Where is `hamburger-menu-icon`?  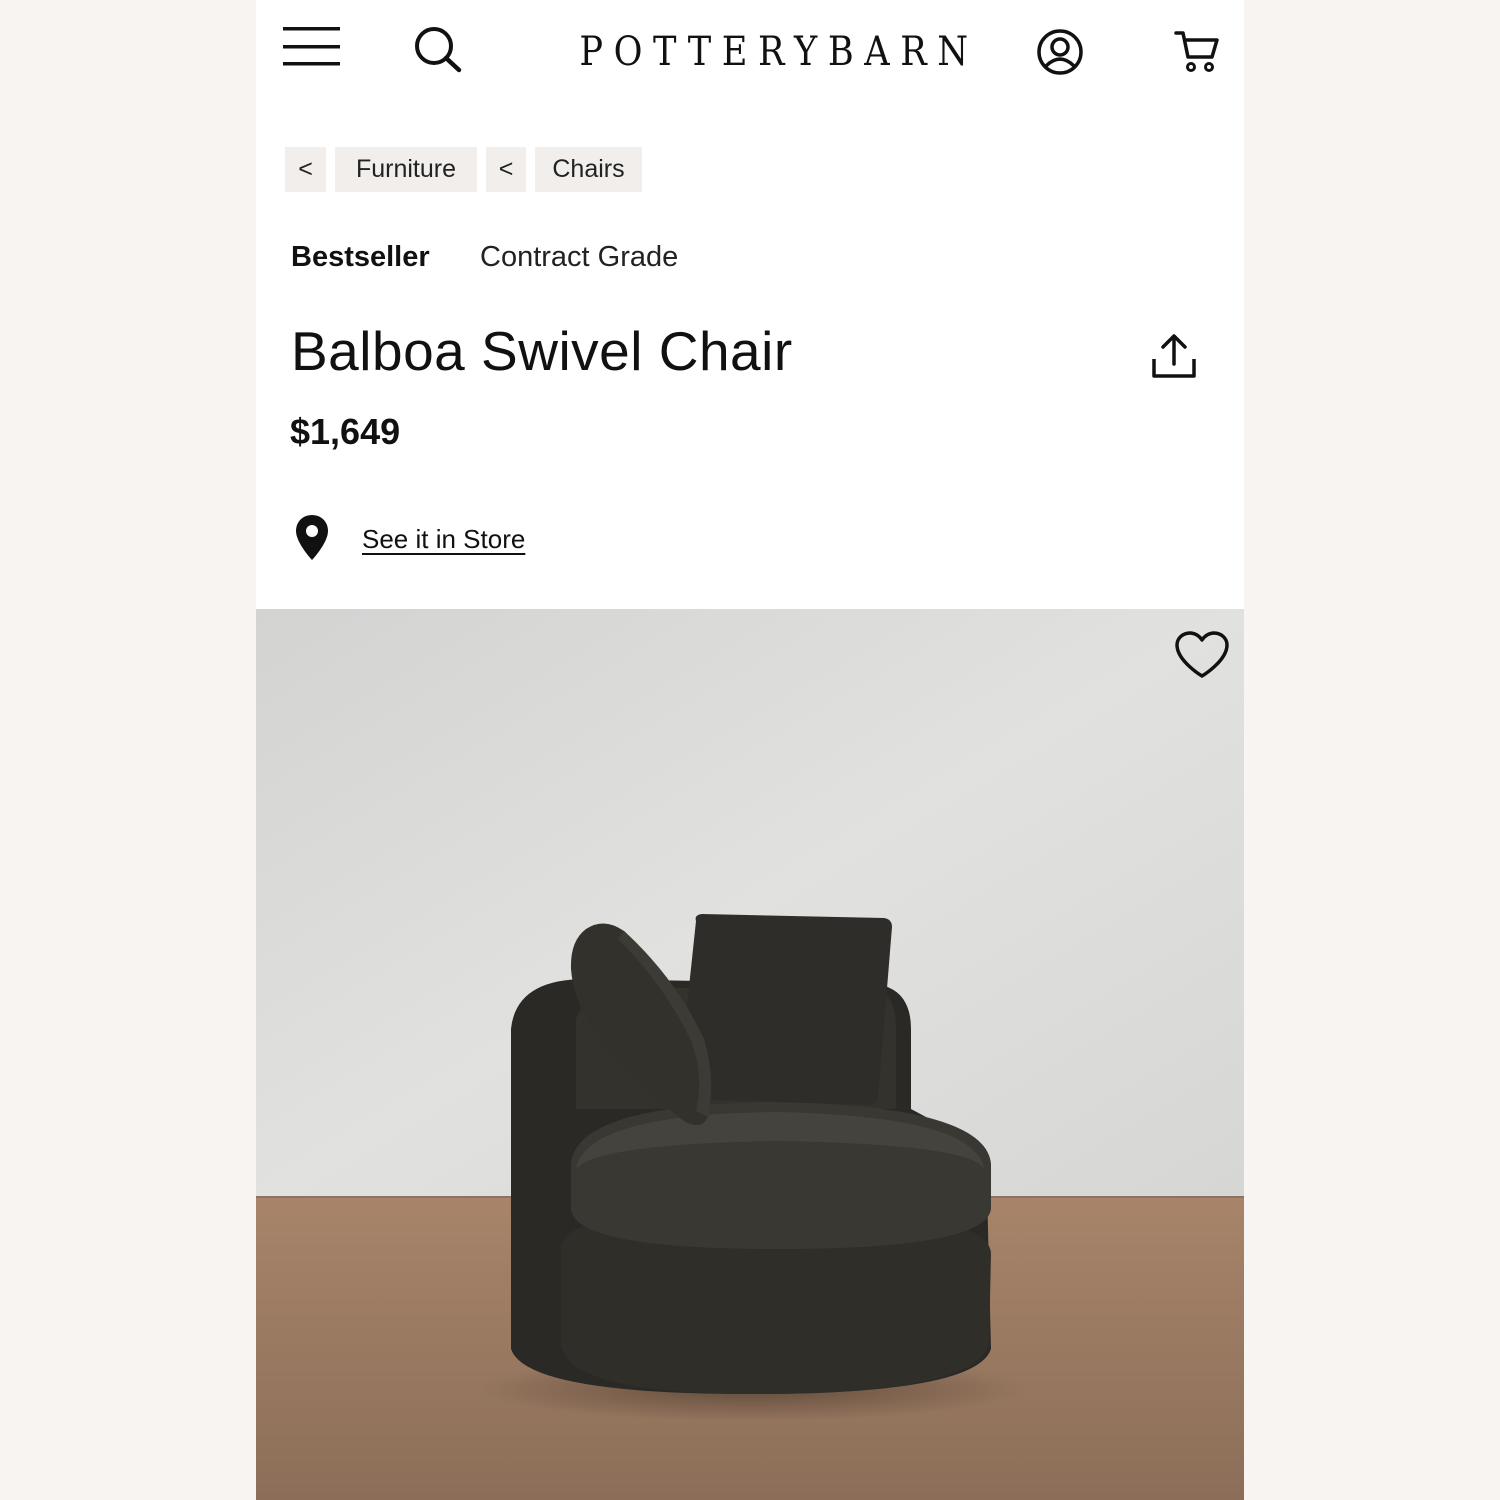
hamburger-menu-icon is located at coordinates (312, 47).